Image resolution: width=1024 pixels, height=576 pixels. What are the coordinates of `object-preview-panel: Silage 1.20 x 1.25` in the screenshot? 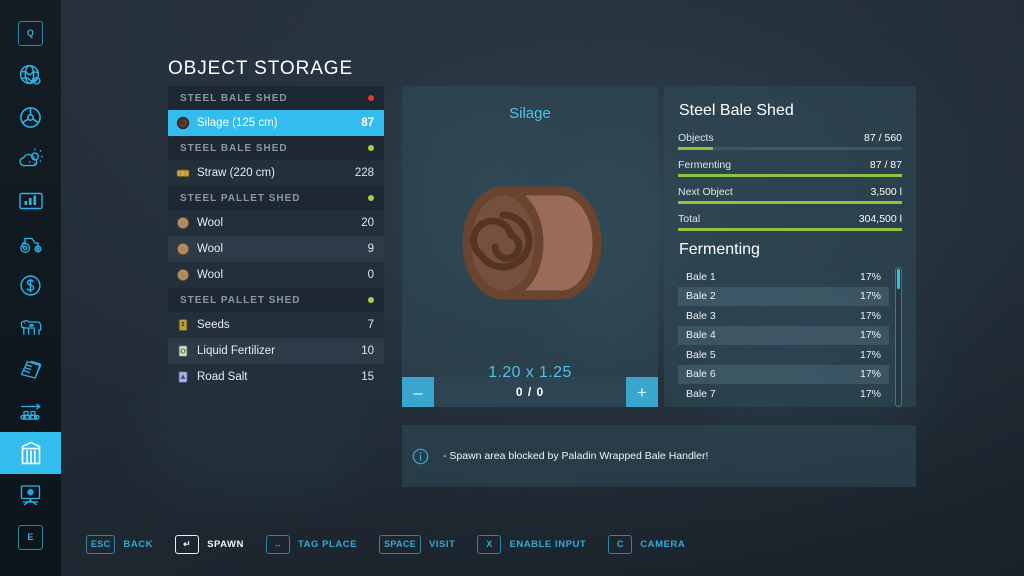 It's located at (530, 245).